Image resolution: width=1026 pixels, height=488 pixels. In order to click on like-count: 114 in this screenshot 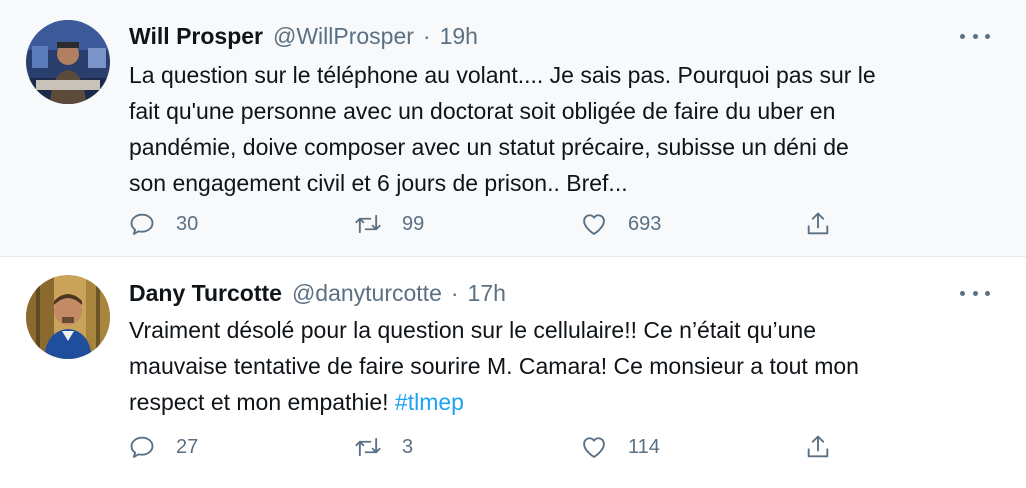, I will do `click(644, 446)`.